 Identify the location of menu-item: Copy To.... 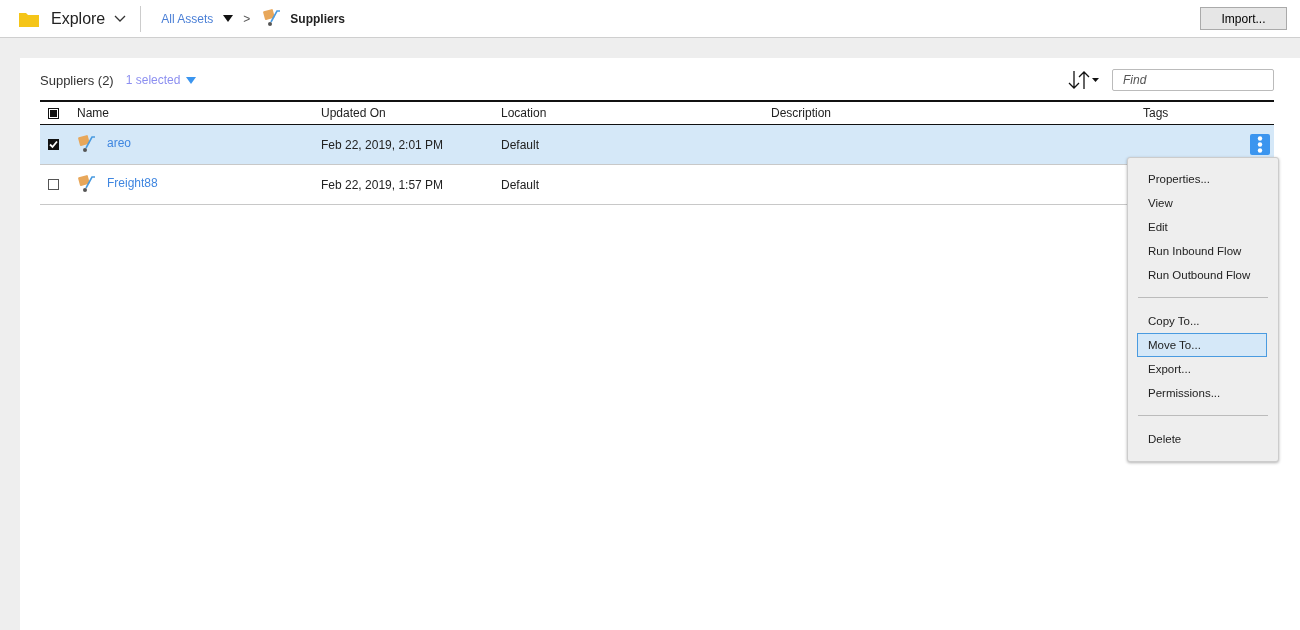
(1202, 321).